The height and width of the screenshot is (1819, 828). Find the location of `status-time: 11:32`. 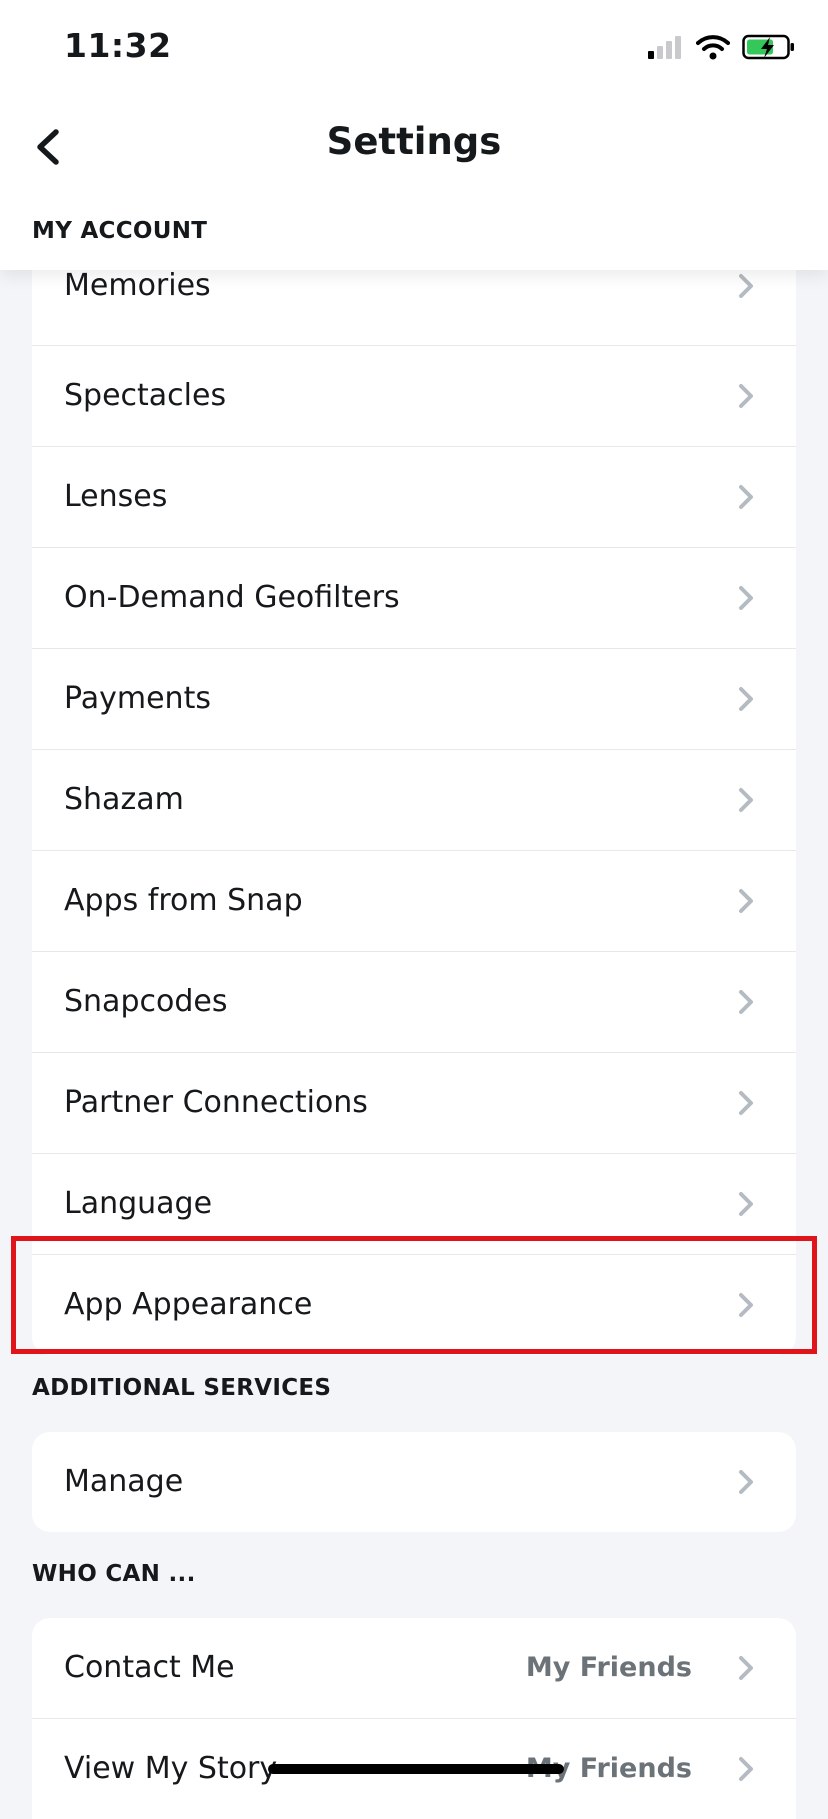

status-time: 11:32 is located at coordinates (118, 45).